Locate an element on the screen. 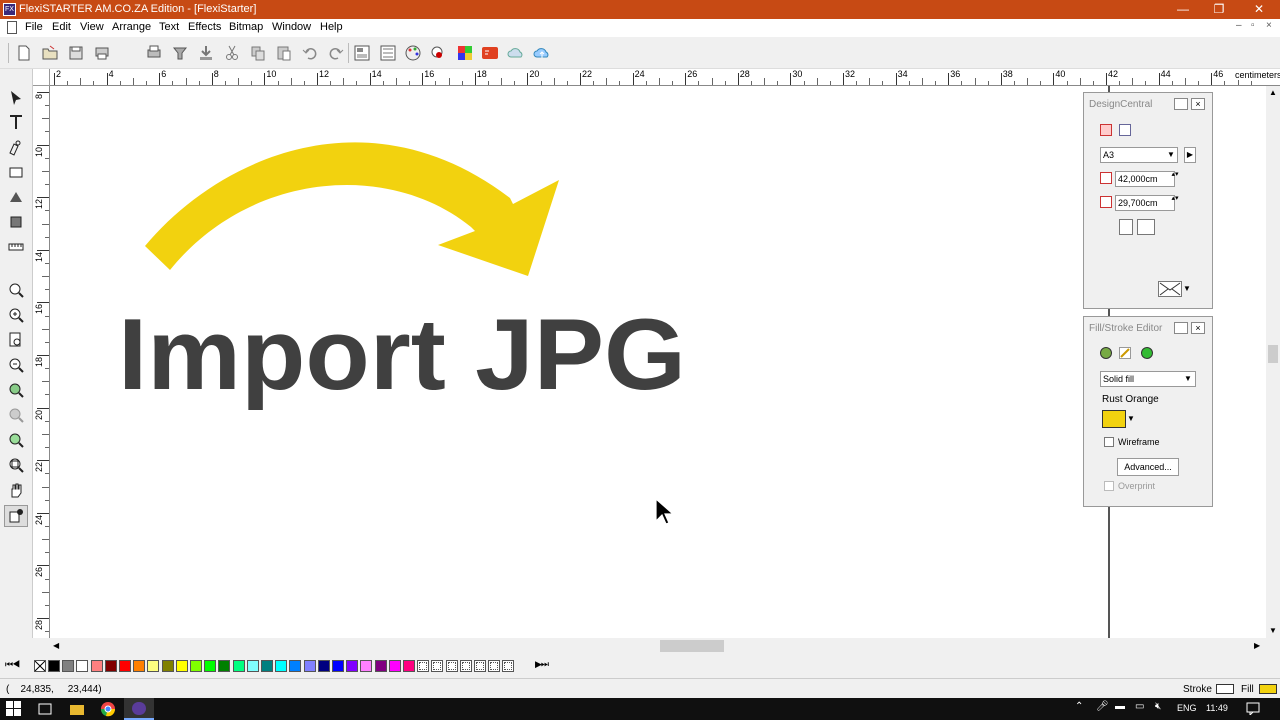 This screenshot has height=720, width=1280. menu-window: Window is located at coordinates (291, 27).